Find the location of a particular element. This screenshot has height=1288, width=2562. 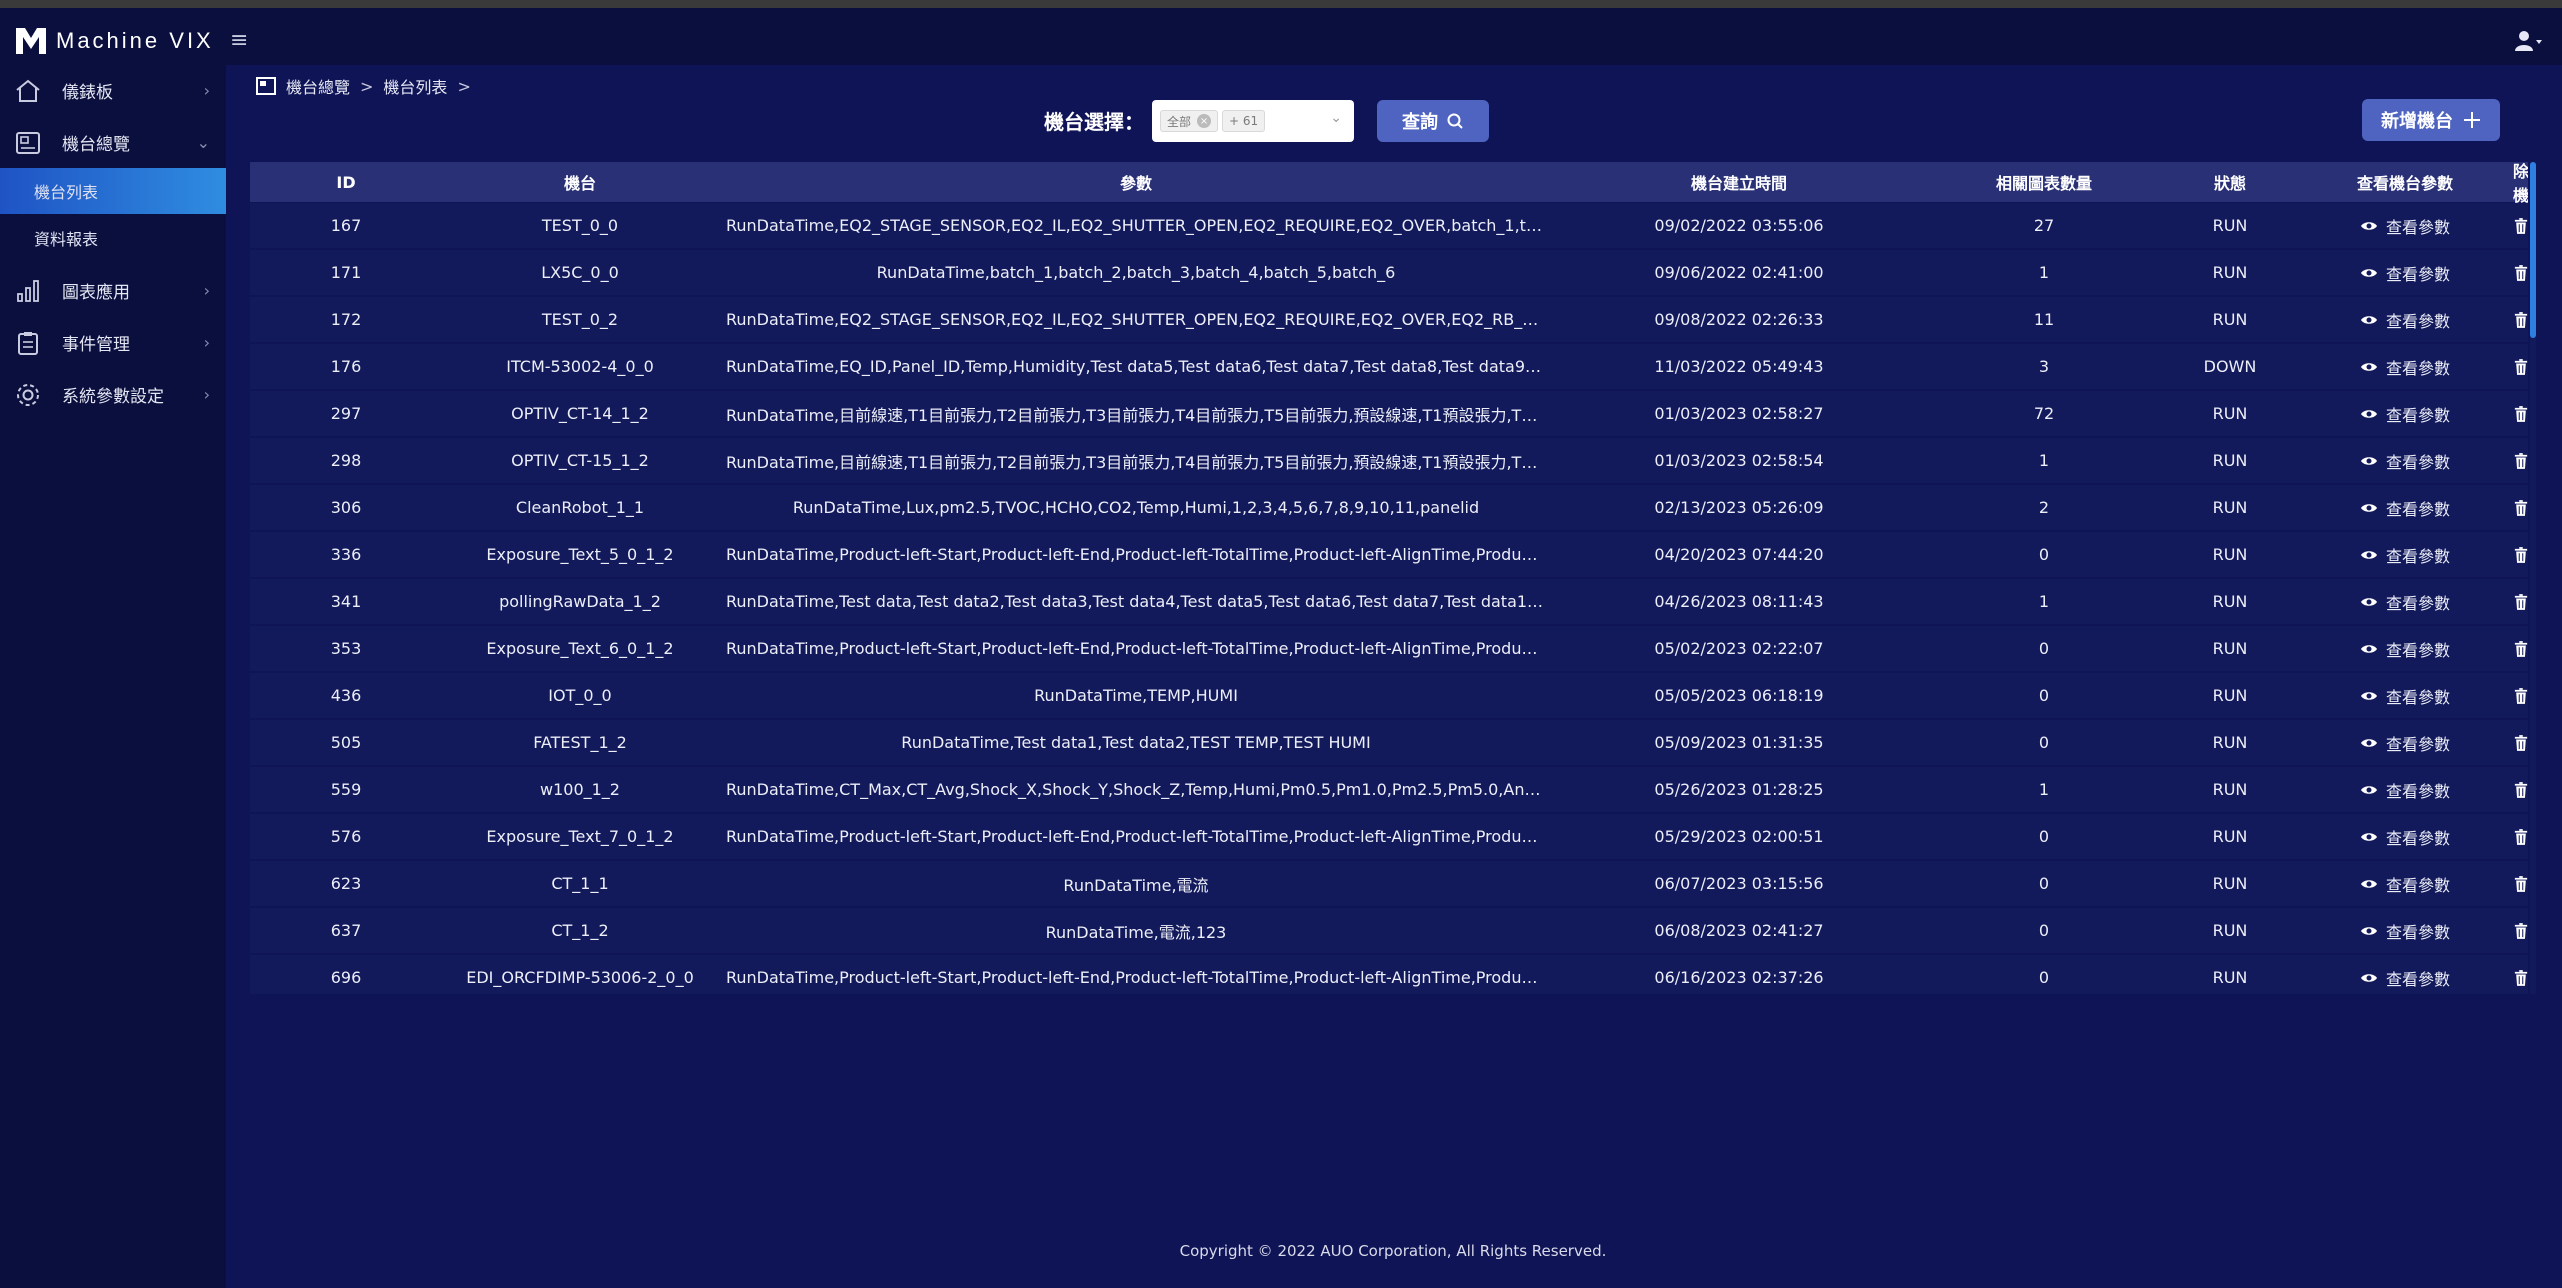

column-header-created-time: 機台建立時間 is located at coordinates (1739, 182).